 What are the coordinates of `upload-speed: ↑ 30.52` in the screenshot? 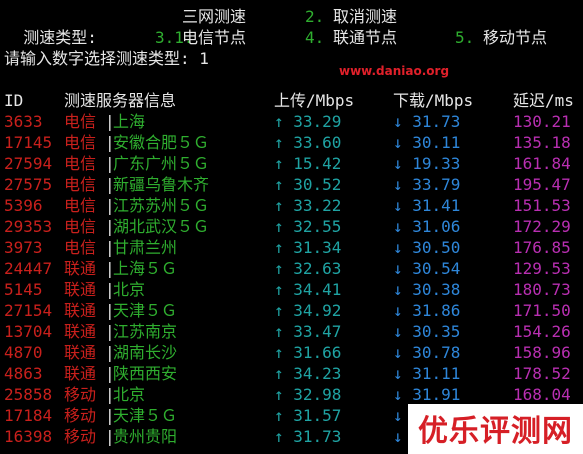 It's located at (308, 184).